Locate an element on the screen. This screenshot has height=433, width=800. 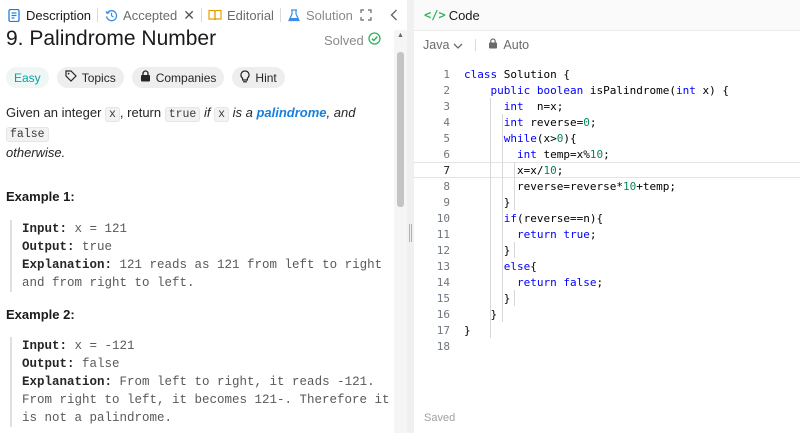
example-input: Input: x = 121 is located at coordinates (206, 229).